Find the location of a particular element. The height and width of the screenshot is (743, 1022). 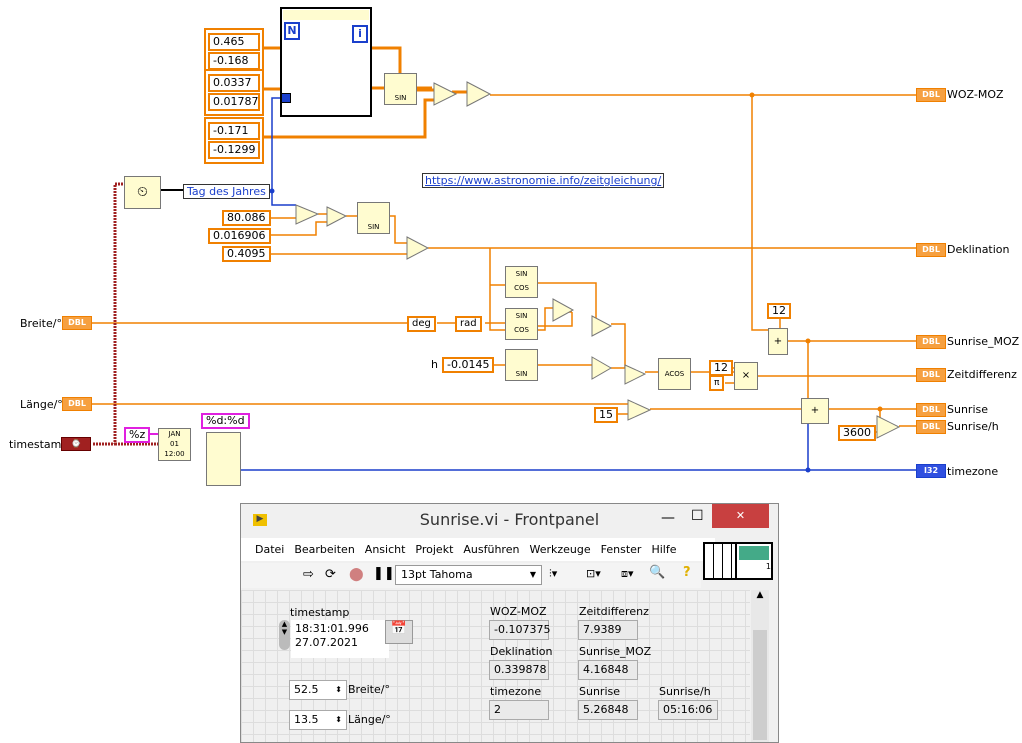

timestamp-control: 18:31:01.996 27.07.2021 is located at coordinates (340, 639).